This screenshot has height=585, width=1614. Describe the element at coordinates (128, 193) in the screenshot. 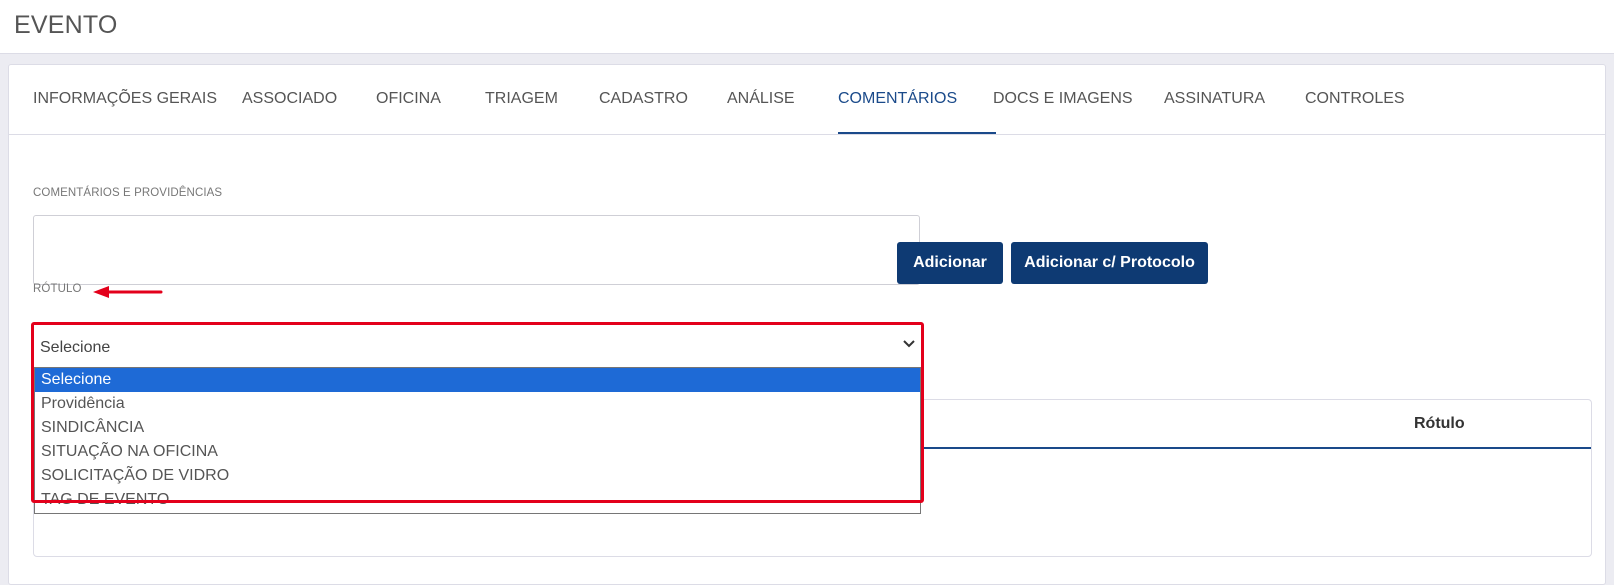

I see `comments-label: COMENTÁRIOS E PROVIDÊNCIAS` at that location.